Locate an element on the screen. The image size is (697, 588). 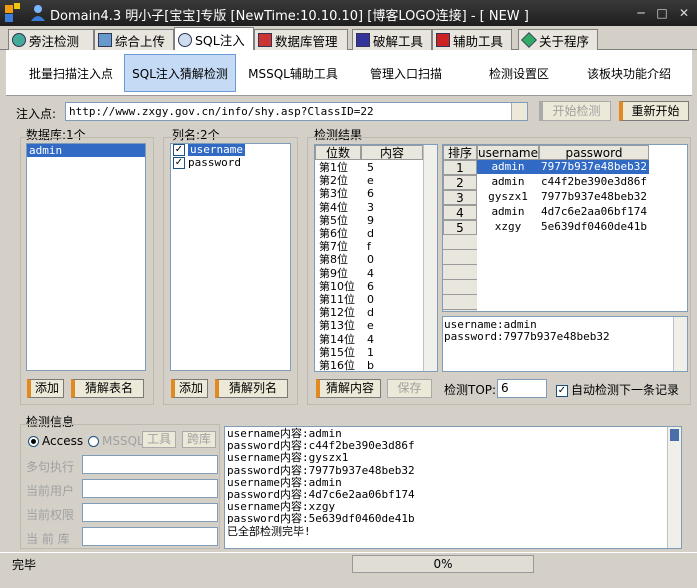
subtab-mssql-tools: MSSQL辅助工具 is located at coordinates (293, 73).